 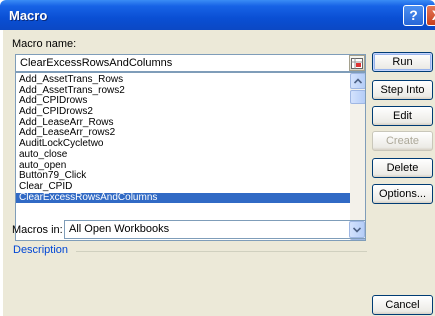 I want to click on close-button: X, so click(x=430, y=15).